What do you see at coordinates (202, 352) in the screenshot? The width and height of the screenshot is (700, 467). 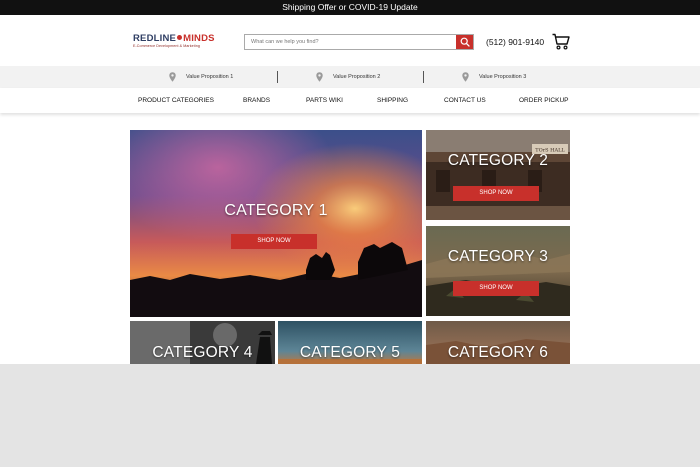 I see `category-title: CATEGORY 4` at bounding box center [202, 352].